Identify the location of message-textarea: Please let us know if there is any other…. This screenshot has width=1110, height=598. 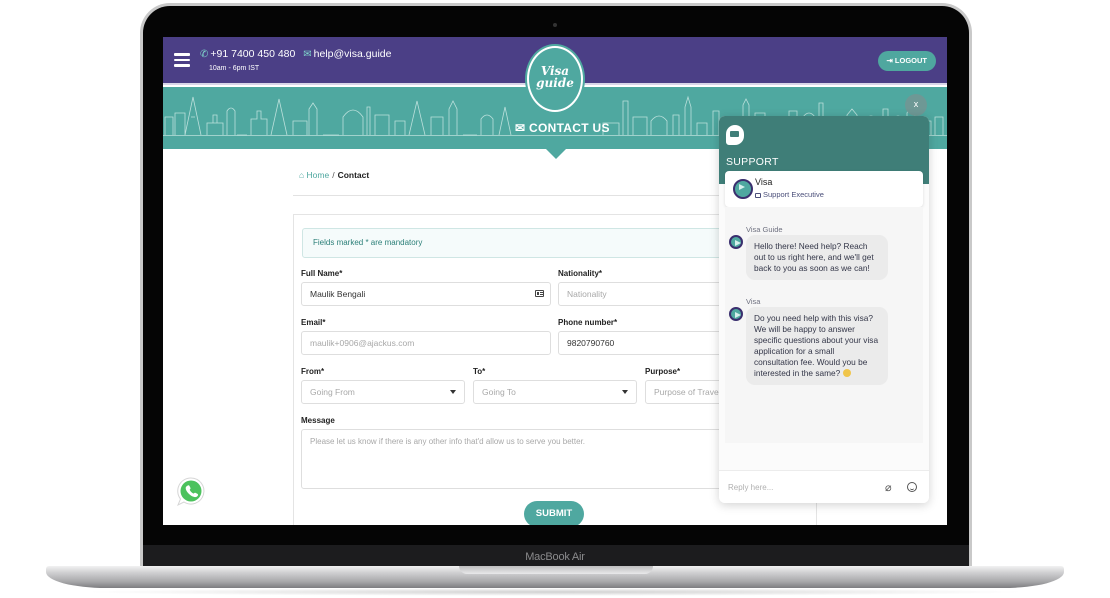
(521, 459).